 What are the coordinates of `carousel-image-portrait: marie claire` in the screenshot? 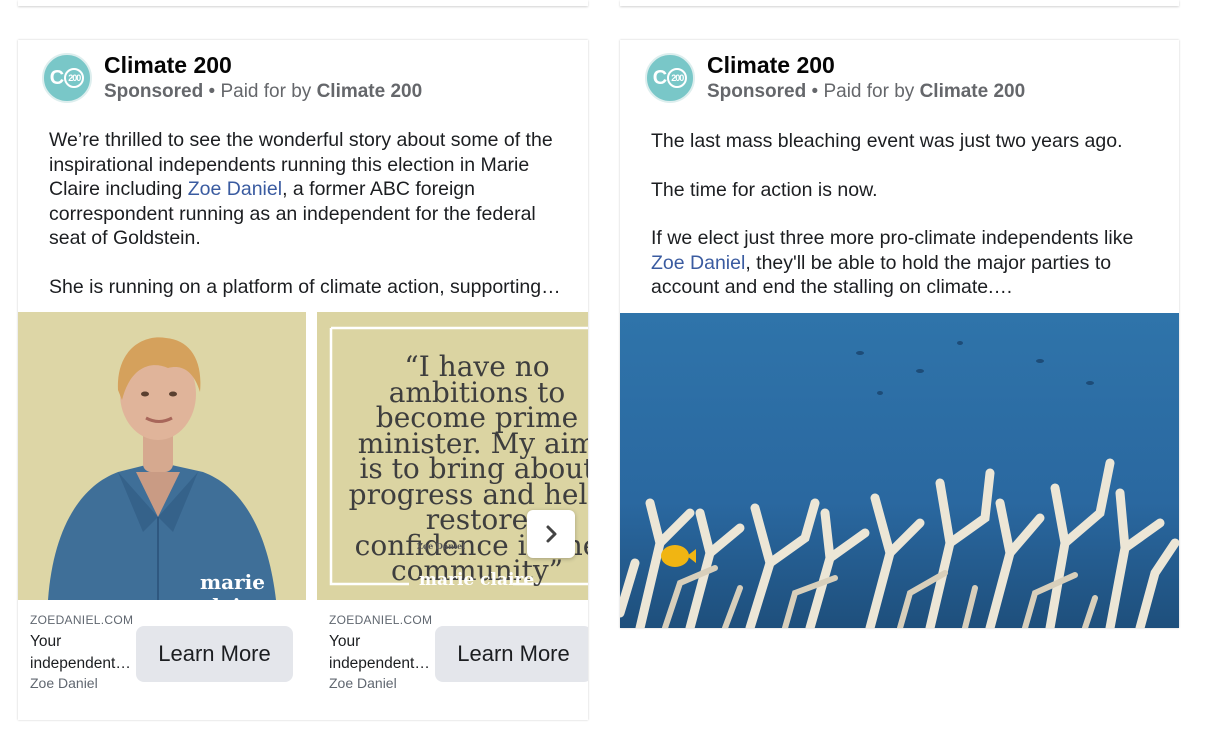 It's located at (162, 456).